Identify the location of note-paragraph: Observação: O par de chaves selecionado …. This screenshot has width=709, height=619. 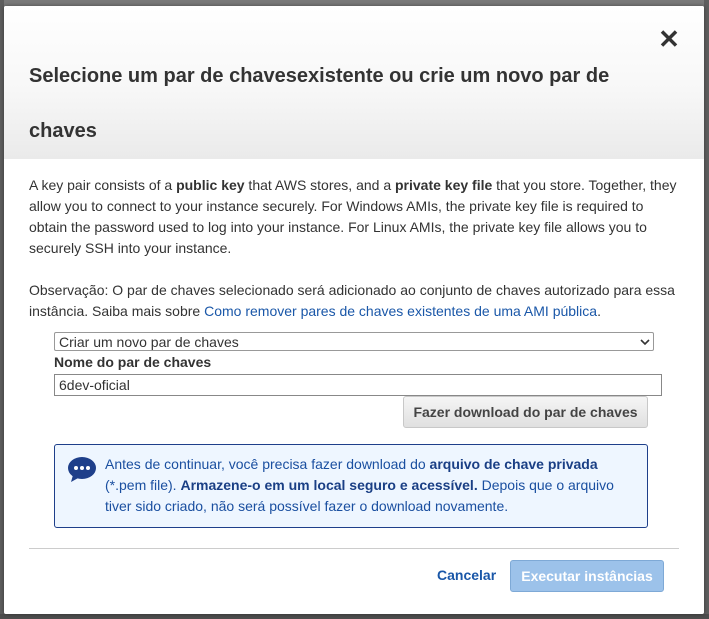
(356, 301).